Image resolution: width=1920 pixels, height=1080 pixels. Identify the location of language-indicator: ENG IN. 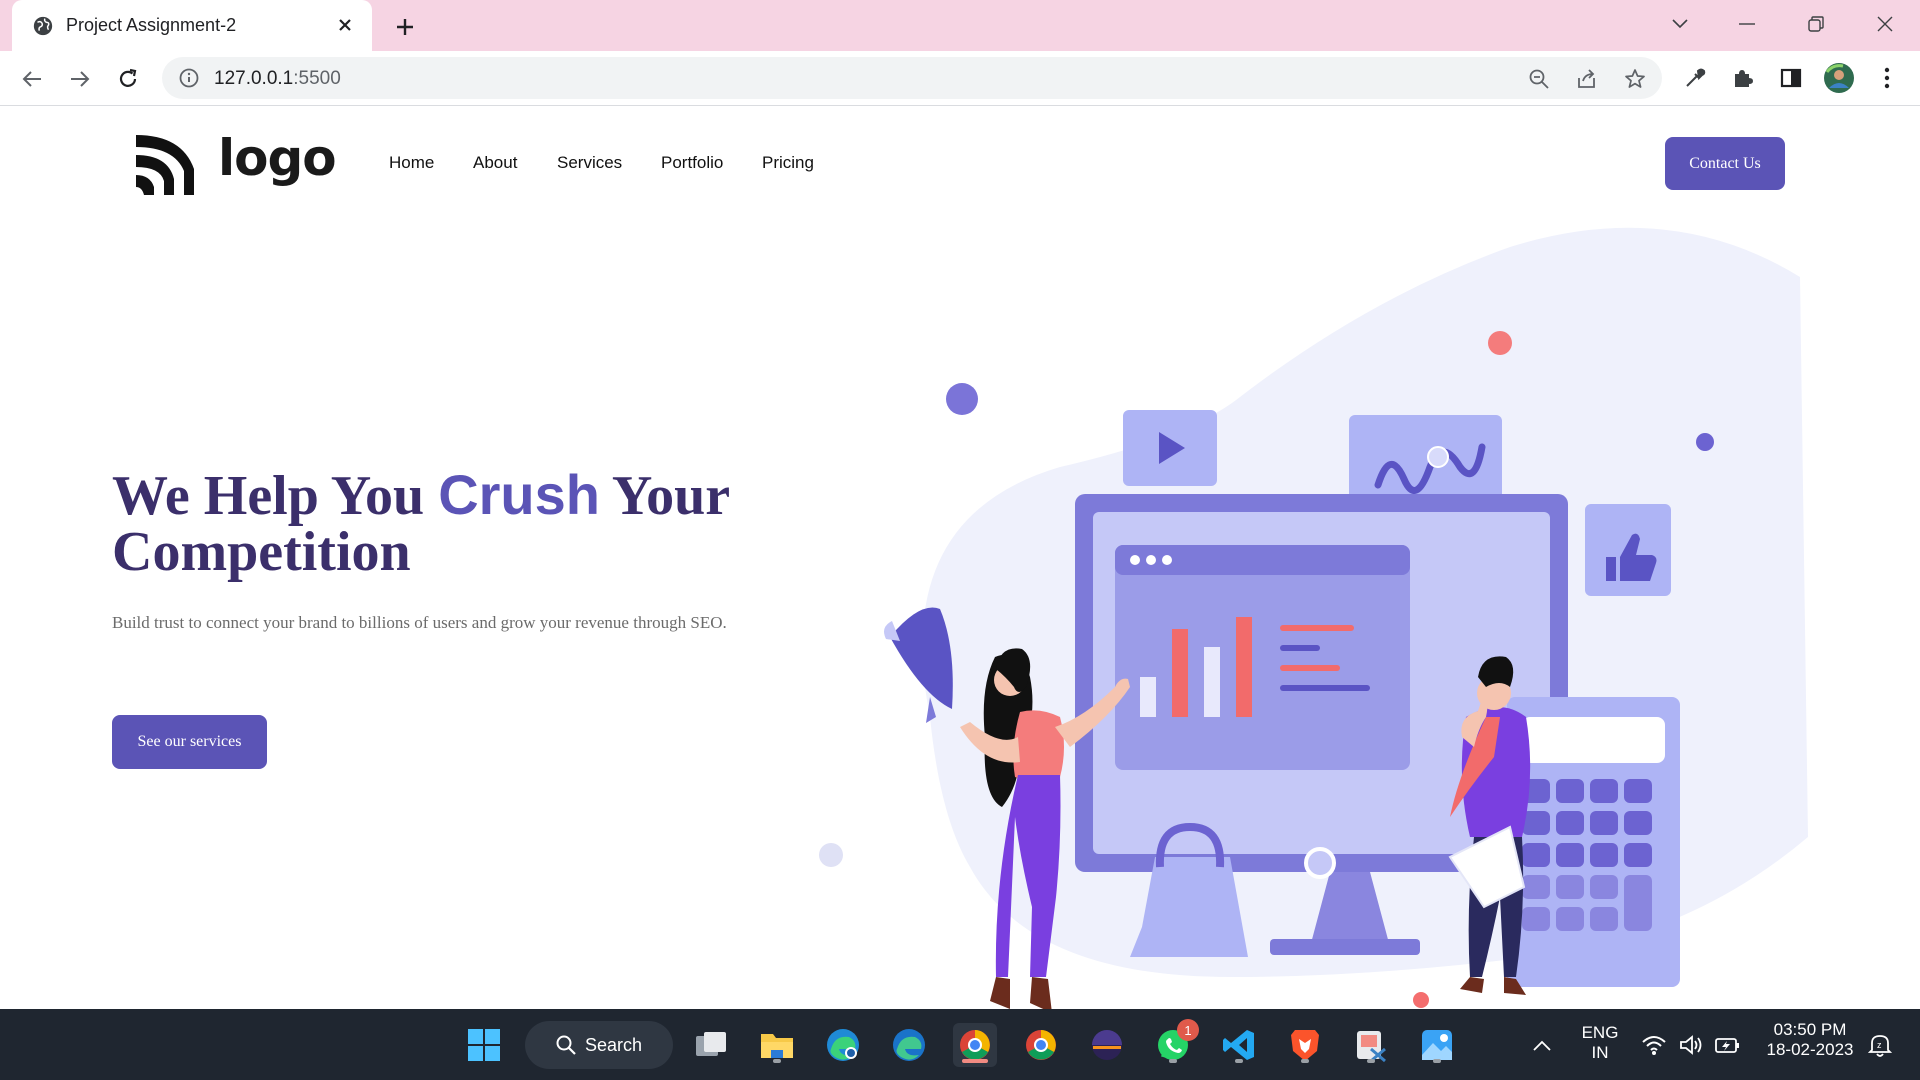
(1600, 1043).